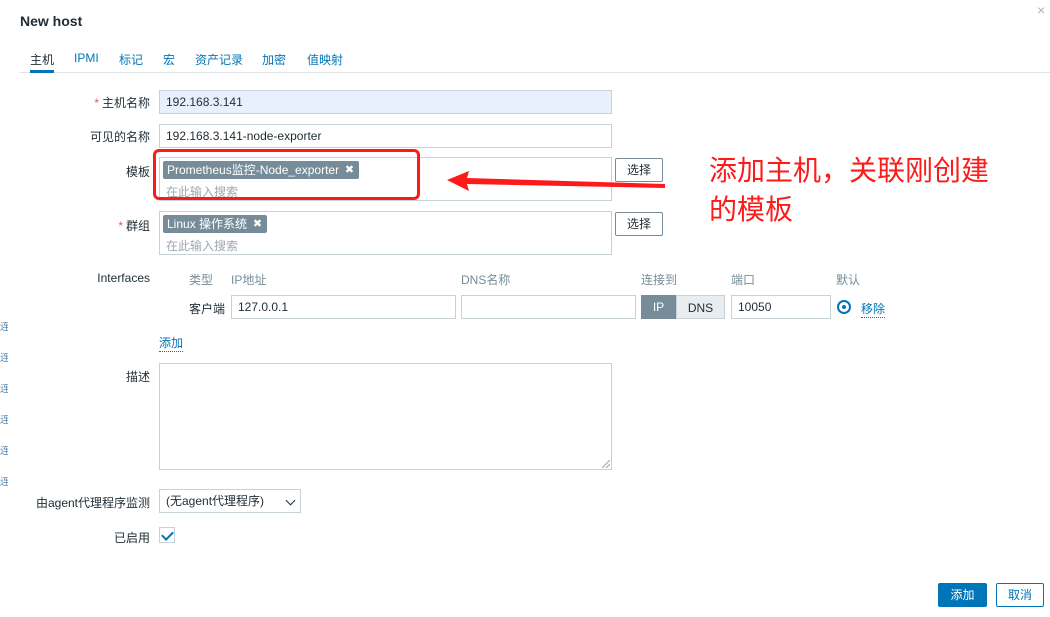 The height and width of the screenshot is (617, 1050). Describe the element at coordinates (171, 343) in the screenshot. I see `add-interface-link: 添加` at that location.